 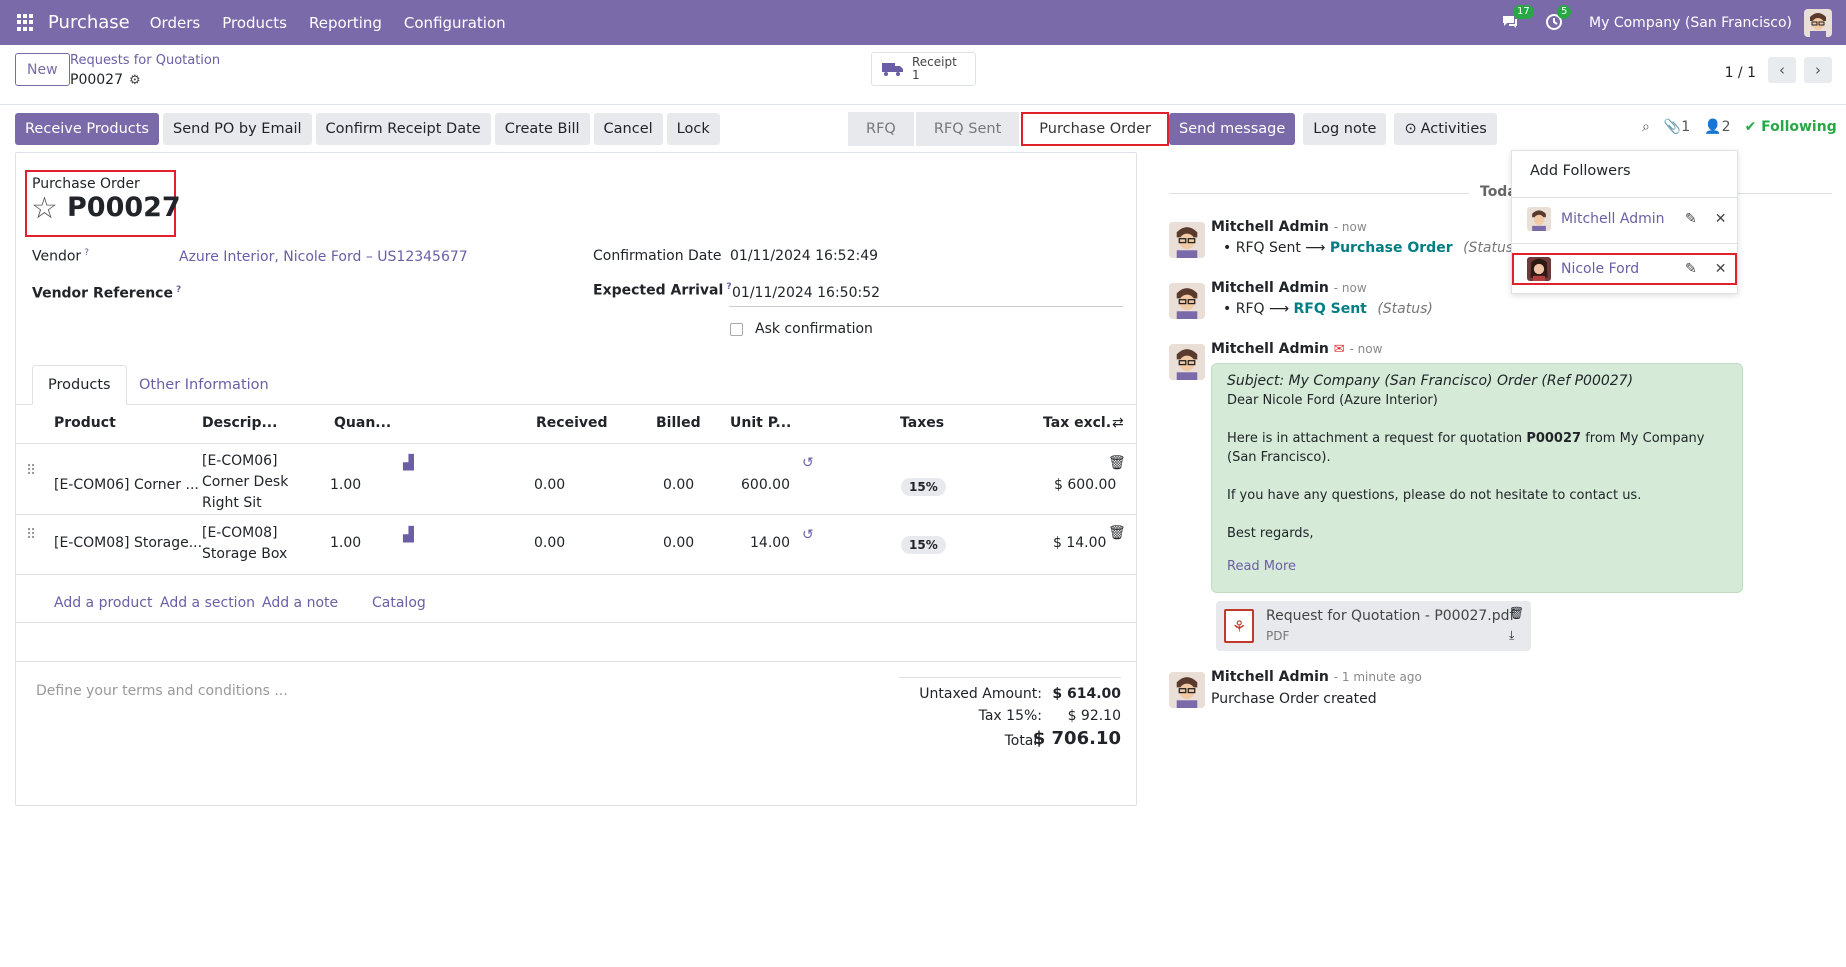 What do you see at coordinates (1232, 129) in the screenshot?
I see `send-message-button: Send message` at bounding box center [1232, 129].